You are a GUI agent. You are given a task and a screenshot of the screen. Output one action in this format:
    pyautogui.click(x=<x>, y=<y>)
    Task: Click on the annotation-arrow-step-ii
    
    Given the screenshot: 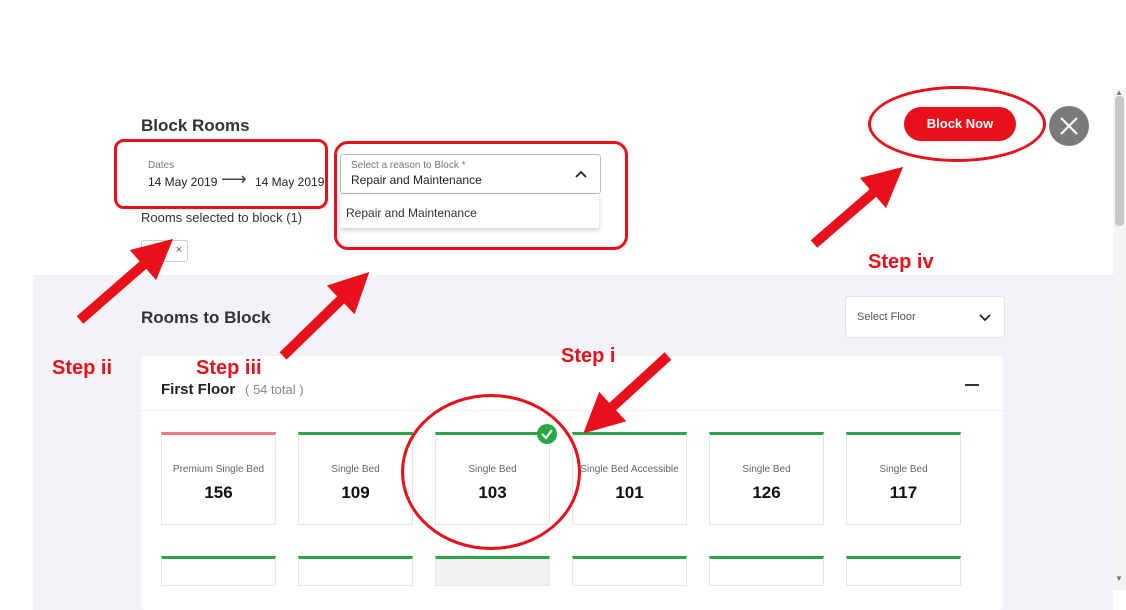 What is the action you would take?
    pyautogui.click(x=125, y=281)
    